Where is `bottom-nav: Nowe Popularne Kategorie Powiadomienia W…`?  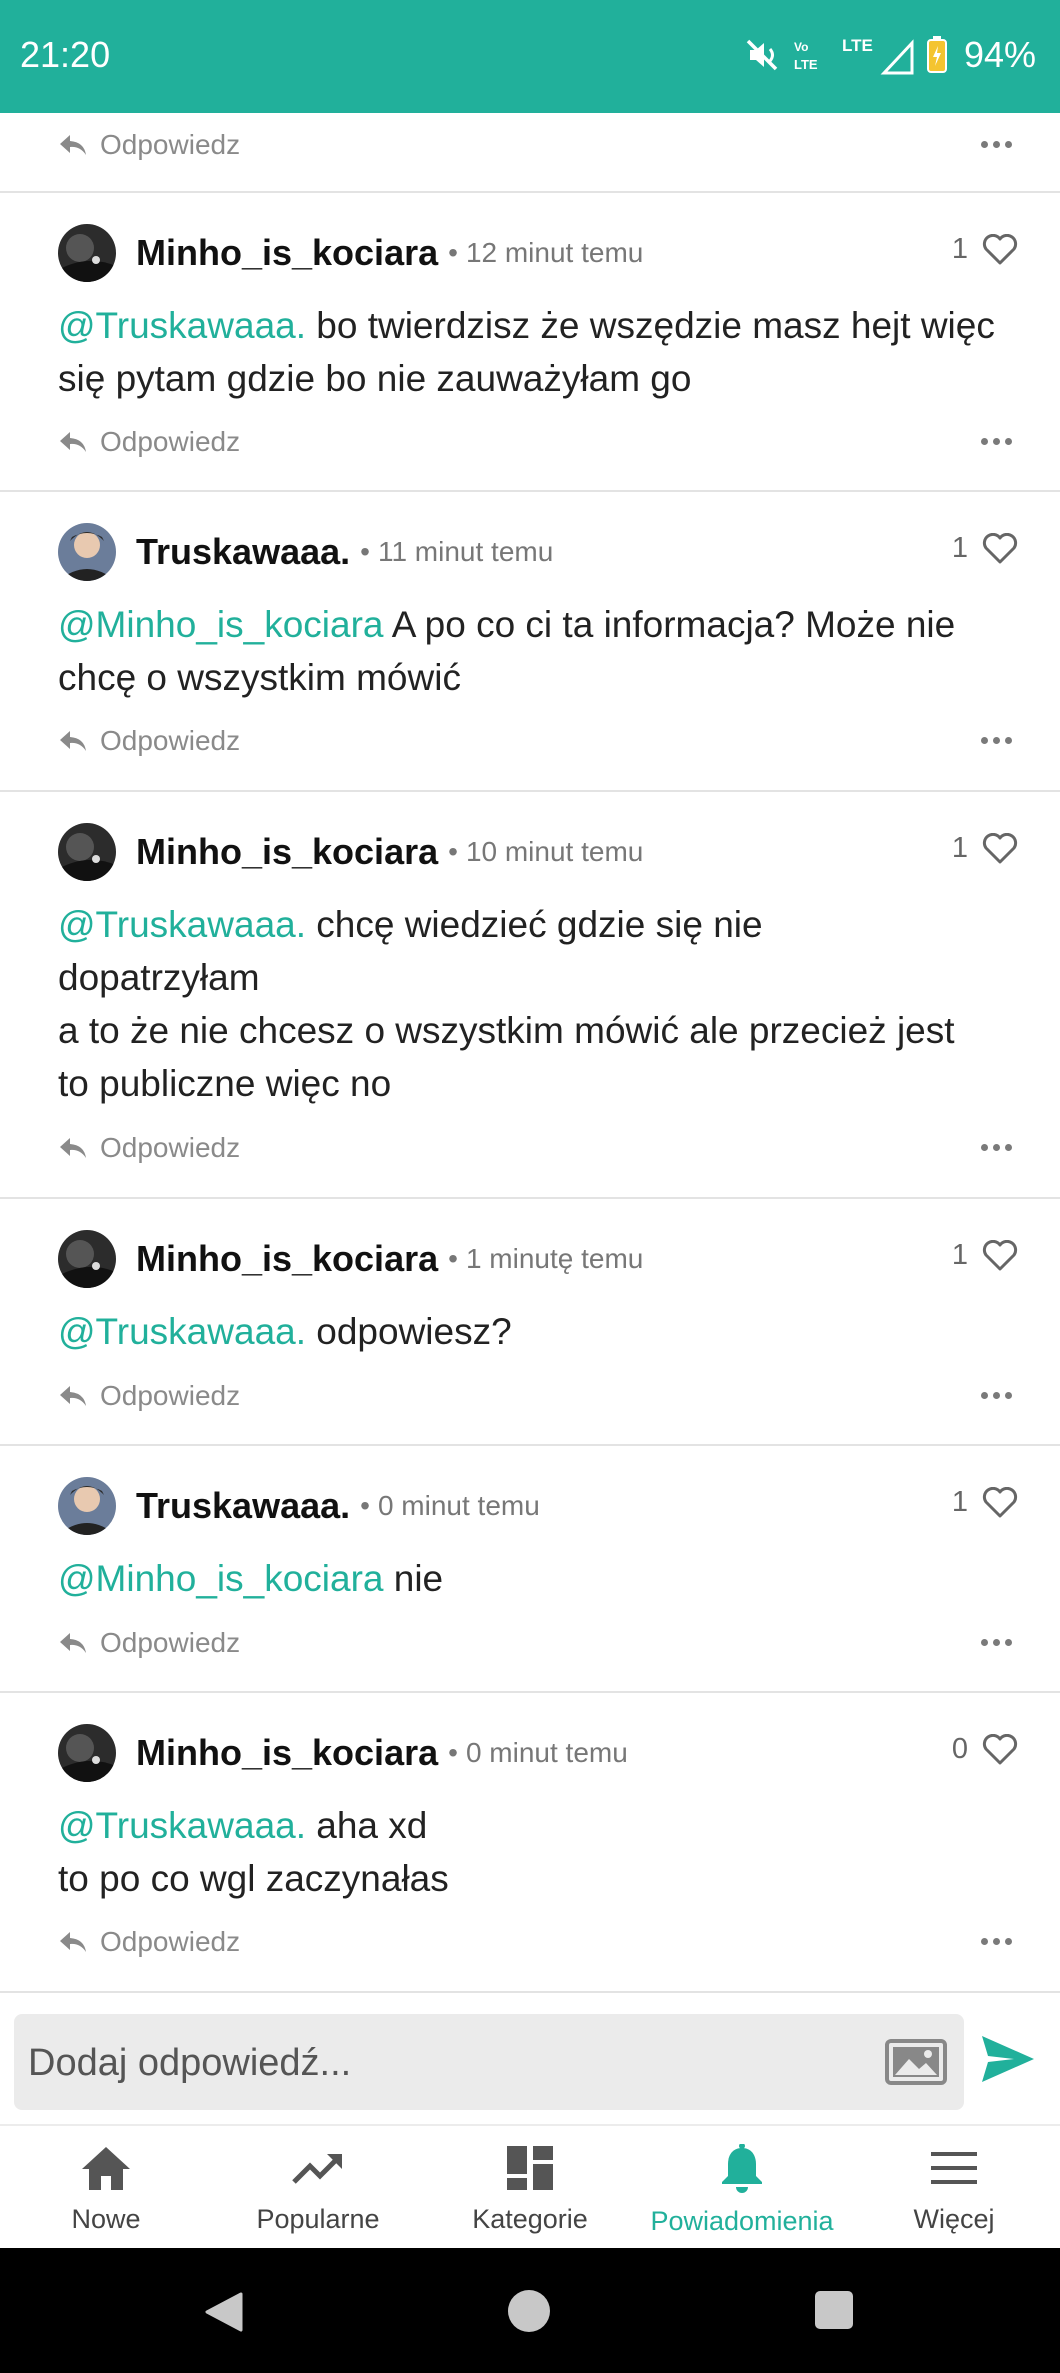
bottom-nav: Nowe Popularne Kategorie Powiadomienia W… is located at coordinates (530, 2186).